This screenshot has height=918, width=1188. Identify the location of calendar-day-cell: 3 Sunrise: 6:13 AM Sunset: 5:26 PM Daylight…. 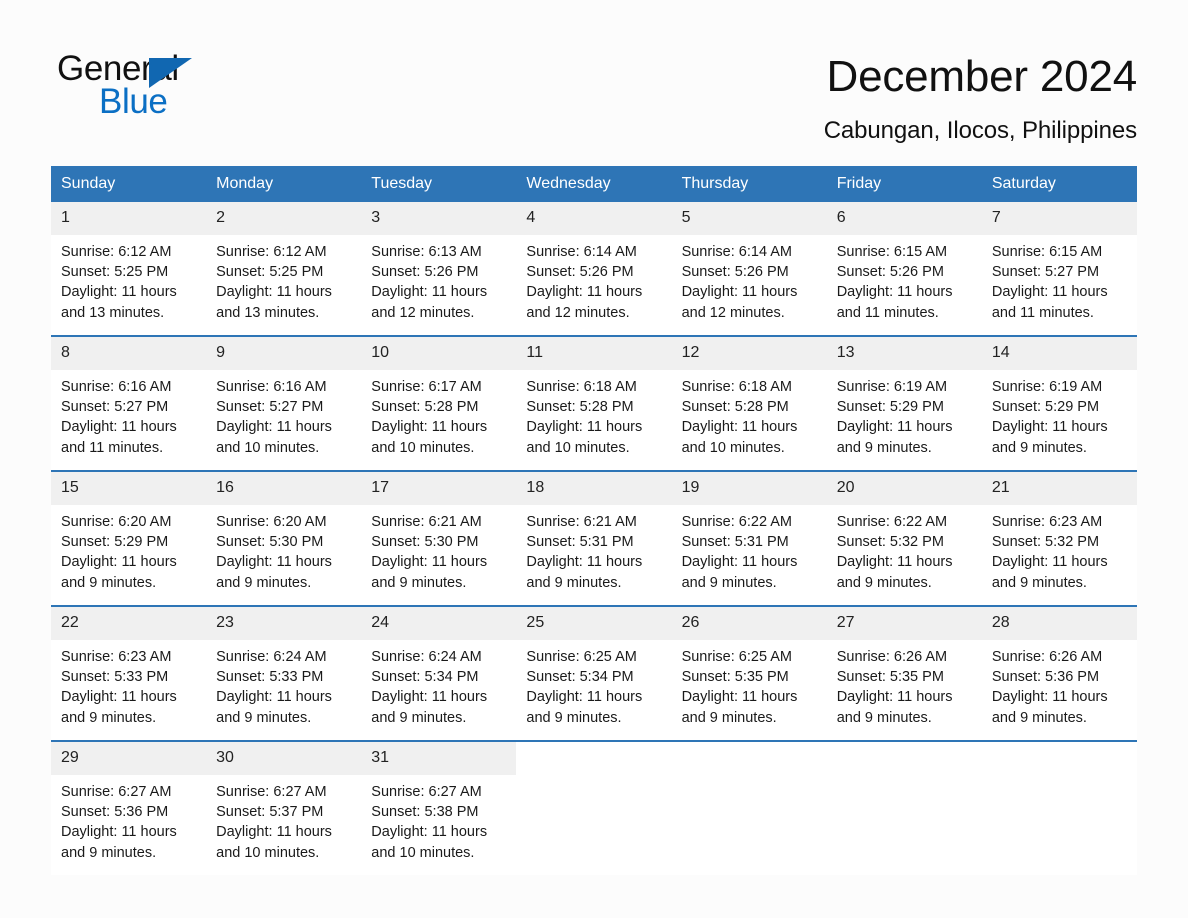
(439, 269).